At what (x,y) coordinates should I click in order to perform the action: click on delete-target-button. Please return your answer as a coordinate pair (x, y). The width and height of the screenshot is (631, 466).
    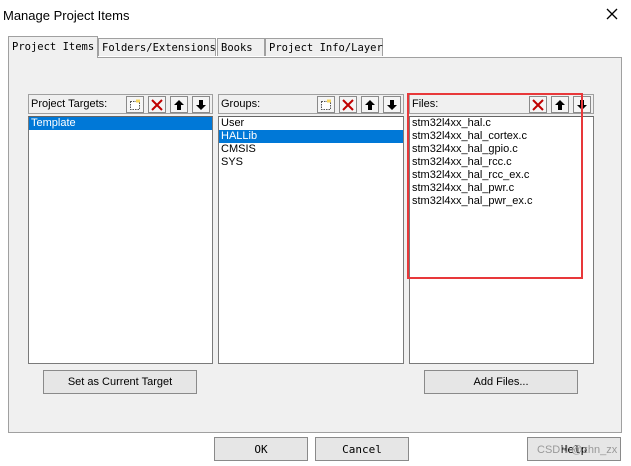
    Looking at the image, I should click on (157, 104).